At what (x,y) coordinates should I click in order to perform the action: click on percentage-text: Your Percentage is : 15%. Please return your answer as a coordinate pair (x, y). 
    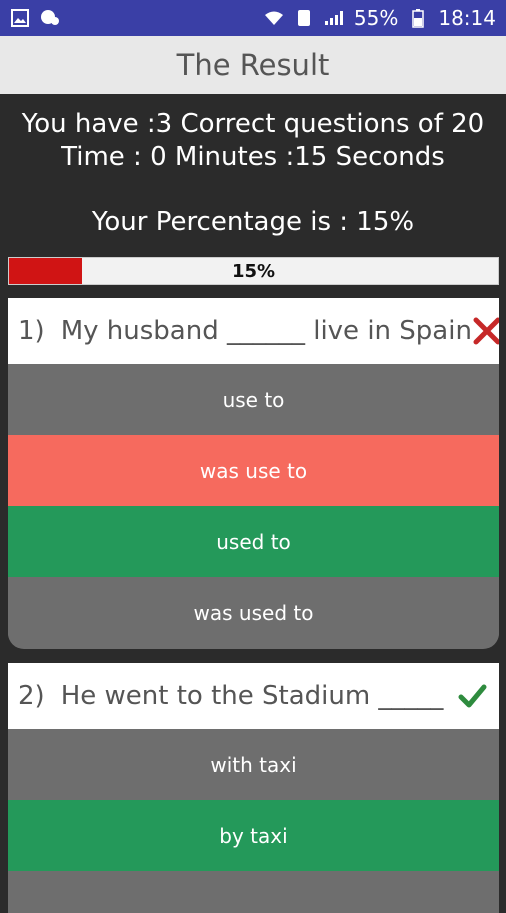
    Looking at the image, I should click on (253, 222).